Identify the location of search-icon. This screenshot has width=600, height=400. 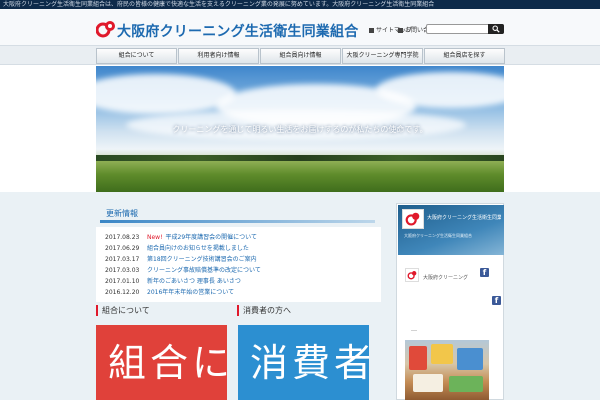
(496, 29).